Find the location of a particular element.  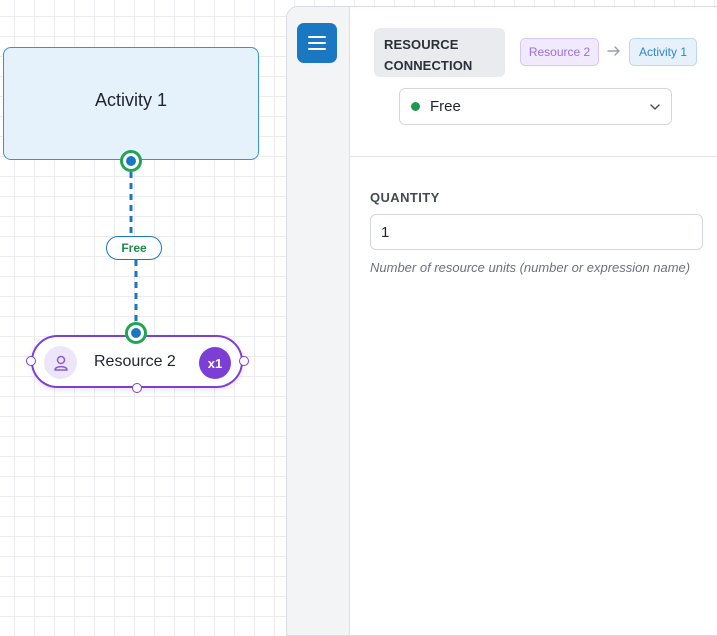

status-select: Free is located at coordinates (535, 106).